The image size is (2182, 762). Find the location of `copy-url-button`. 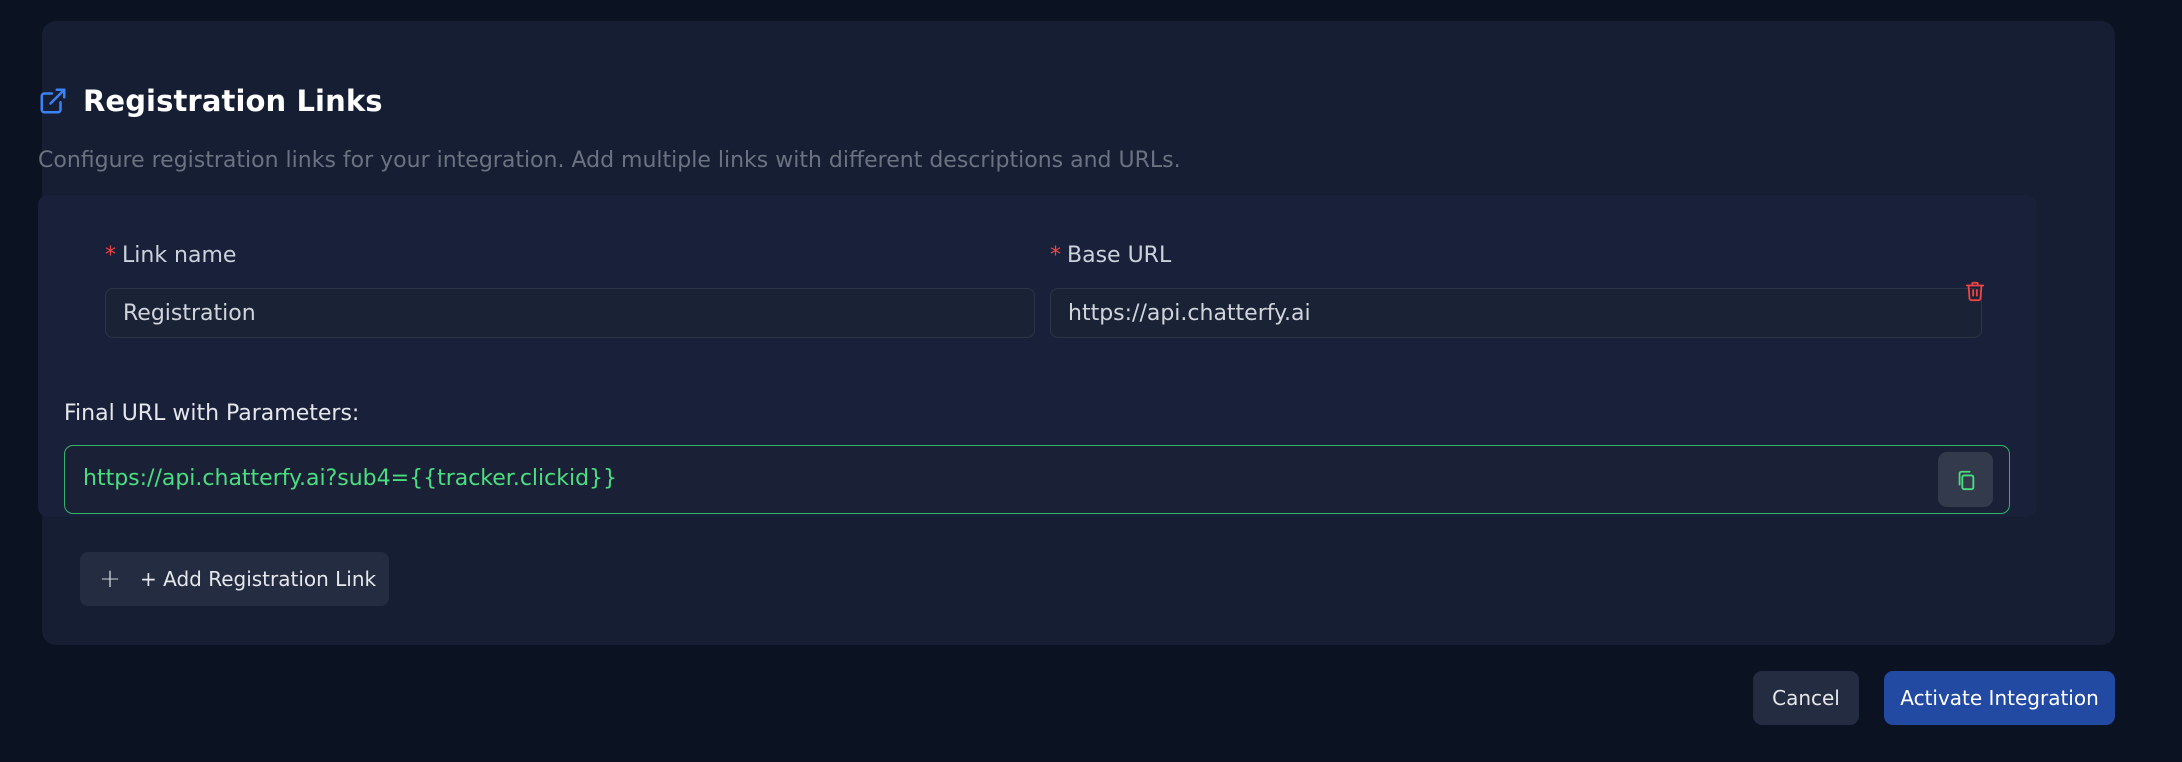

copy-url-button is located at coordinates (1965, 479).